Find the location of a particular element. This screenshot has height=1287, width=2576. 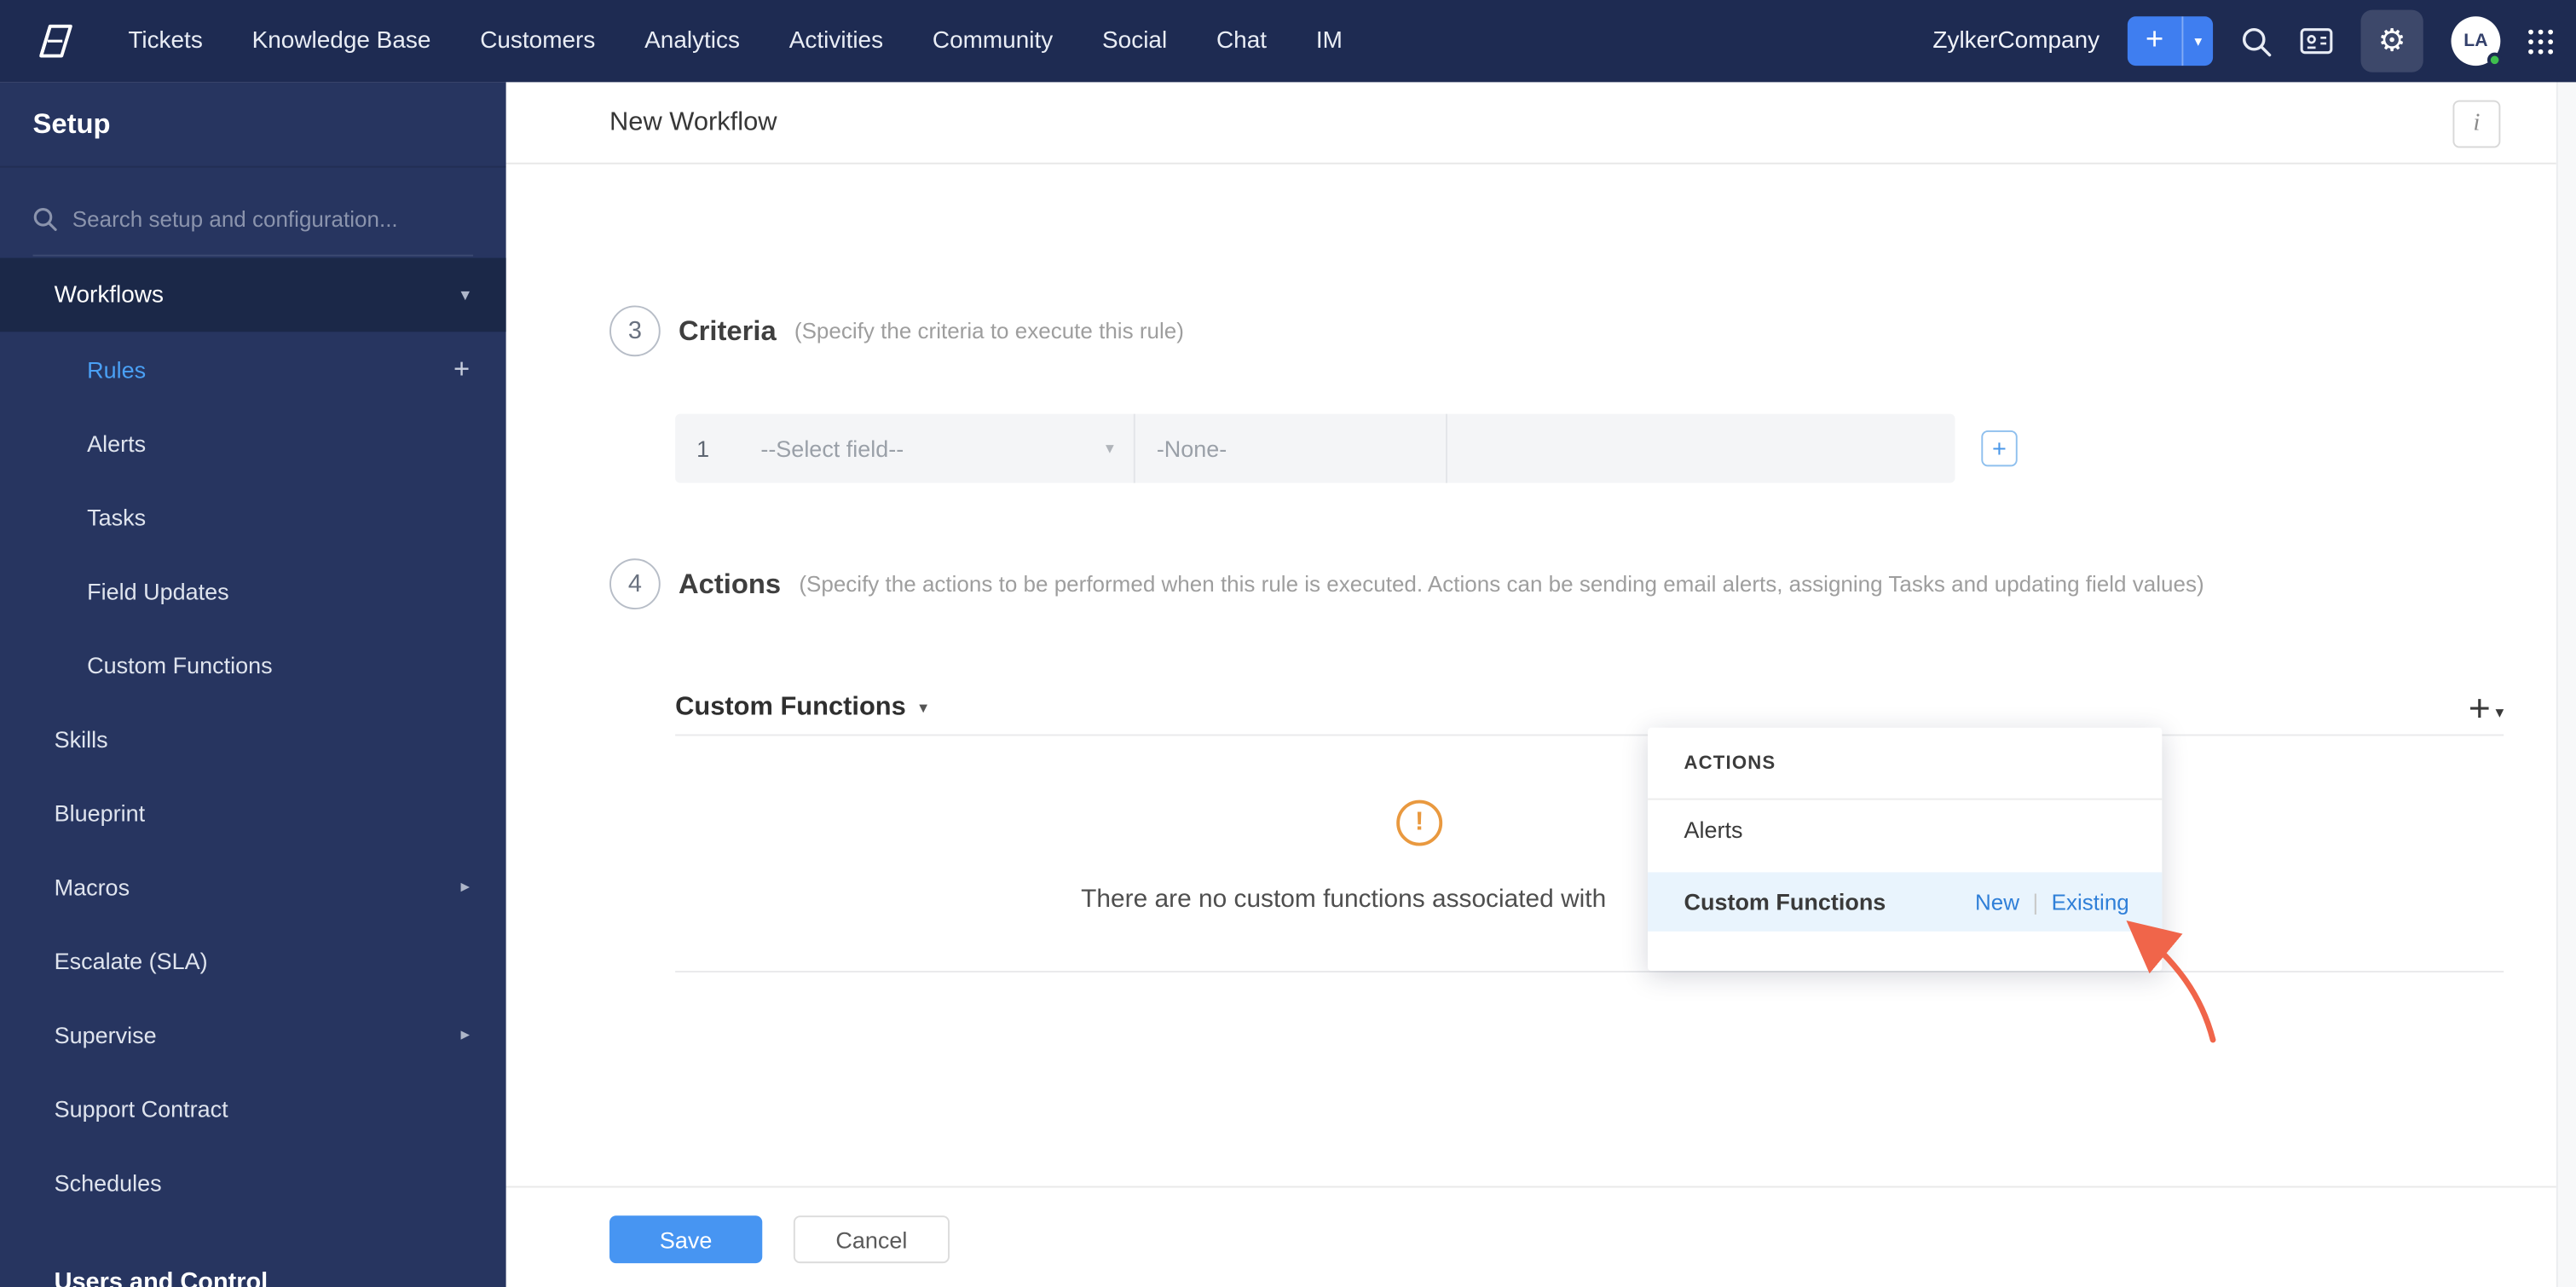

app-logo-icon is located at coordinates (54, 41).